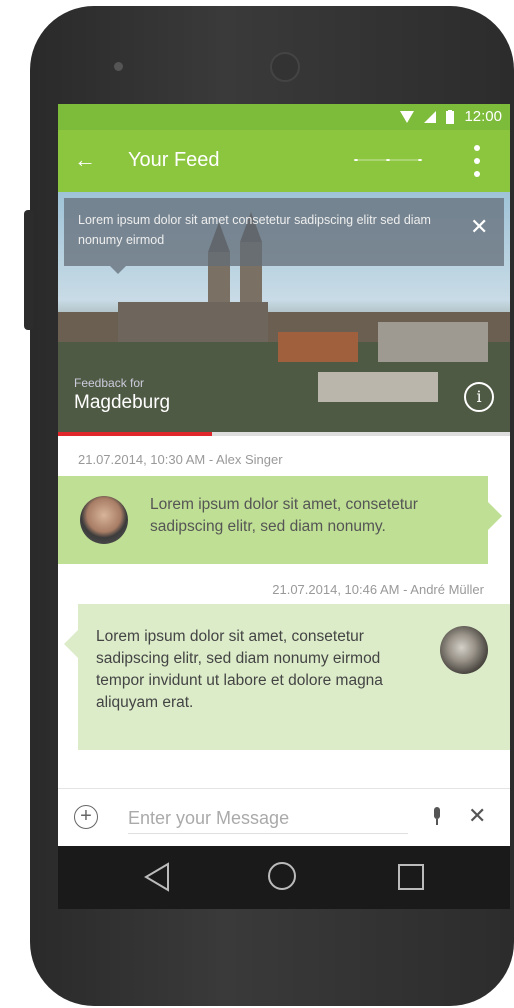  What do you see at coordinates (135, 434) in the screenshot?
I see `progress-fill` at bounding box center [135, 434].